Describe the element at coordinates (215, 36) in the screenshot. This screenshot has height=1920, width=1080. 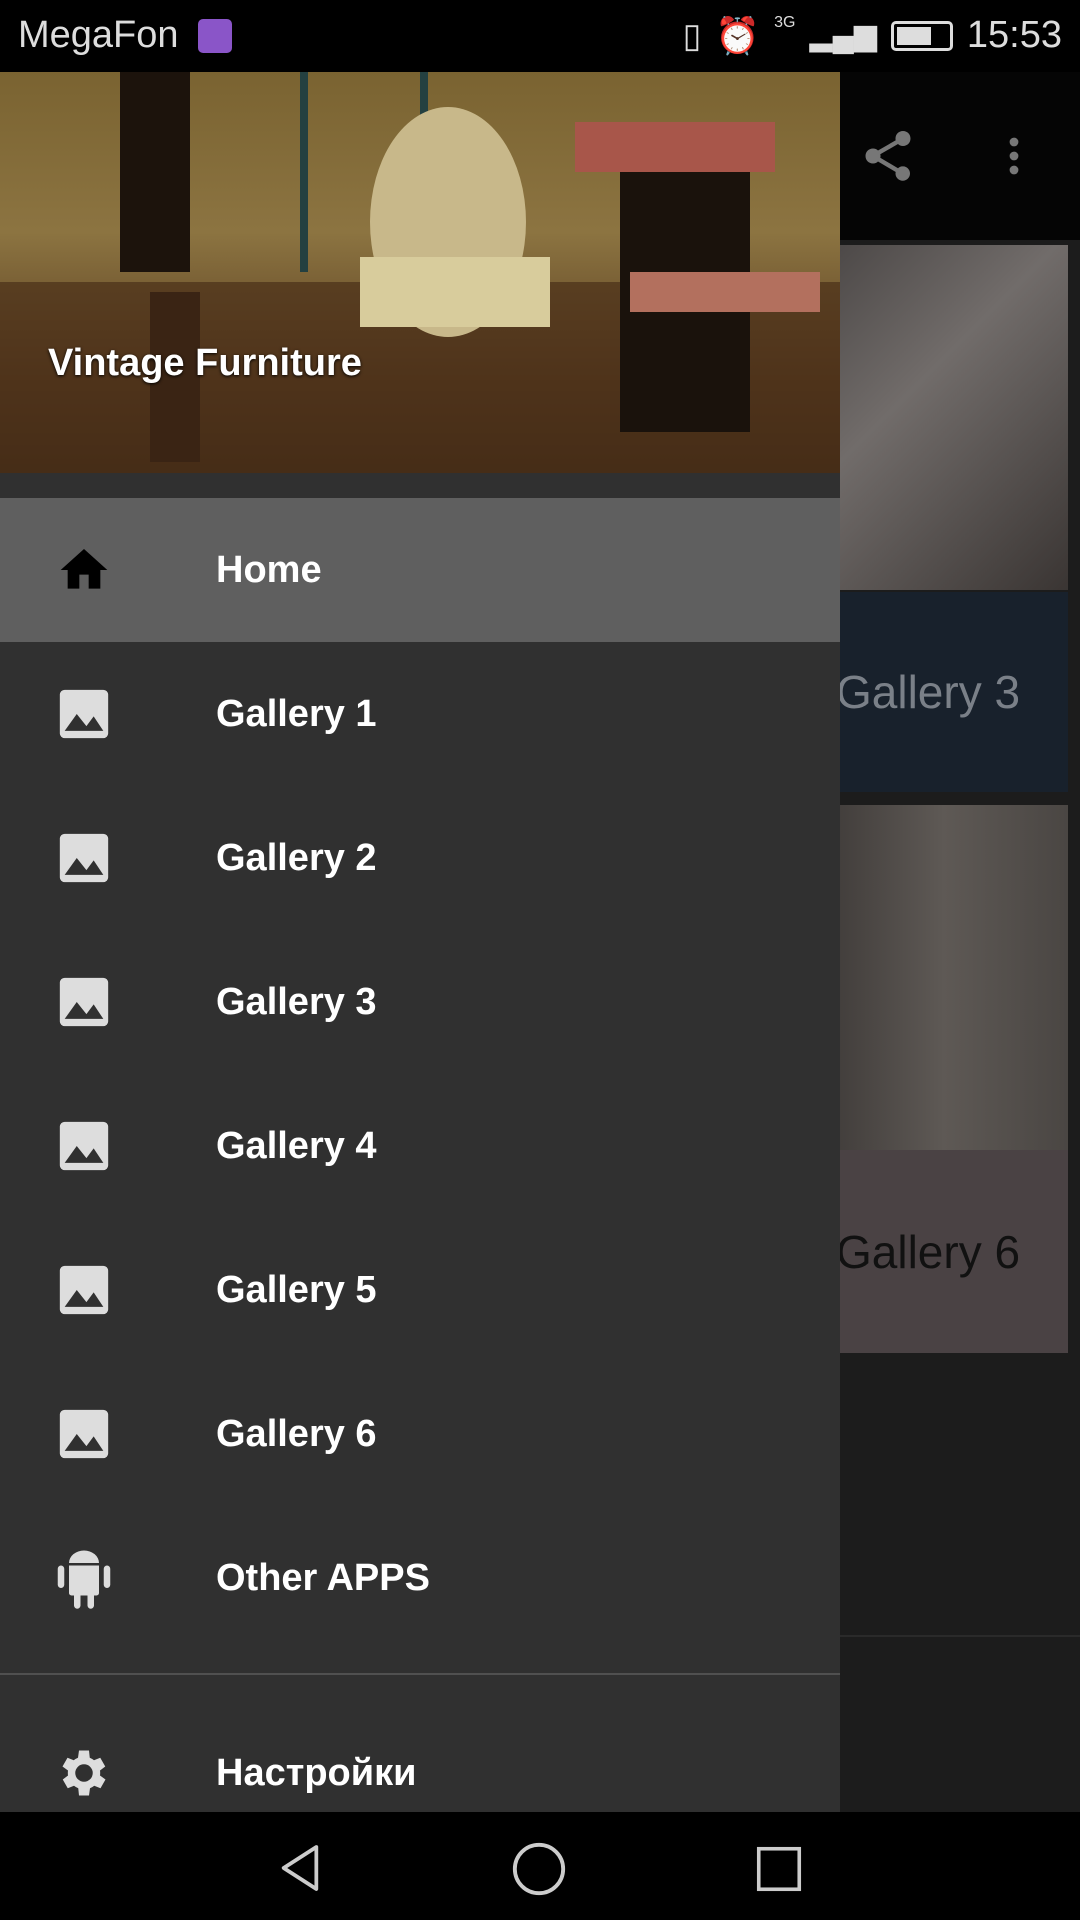
I see `notification-gallery-icon` at that location.